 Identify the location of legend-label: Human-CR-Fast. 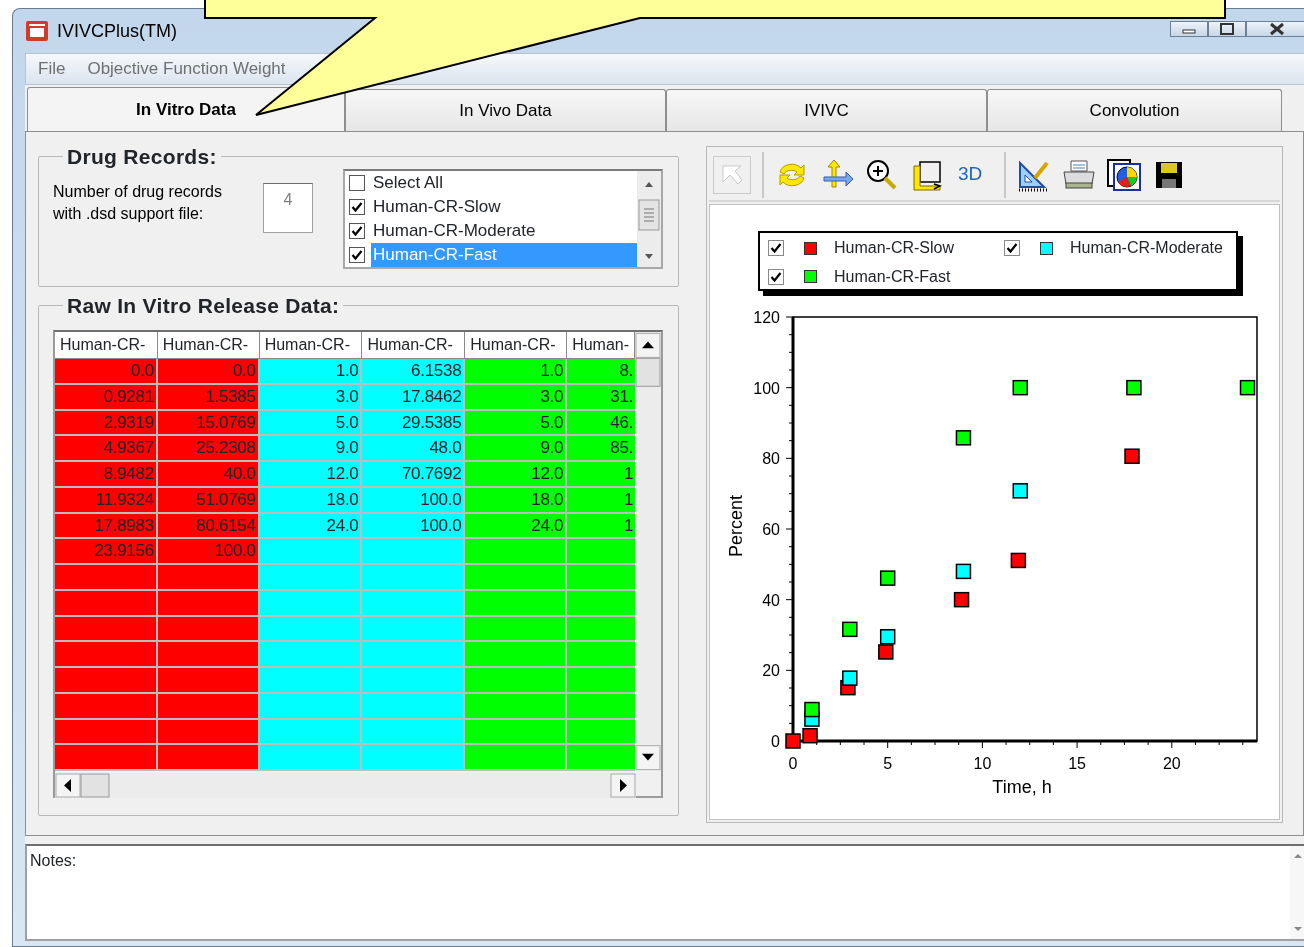
(892, 276).